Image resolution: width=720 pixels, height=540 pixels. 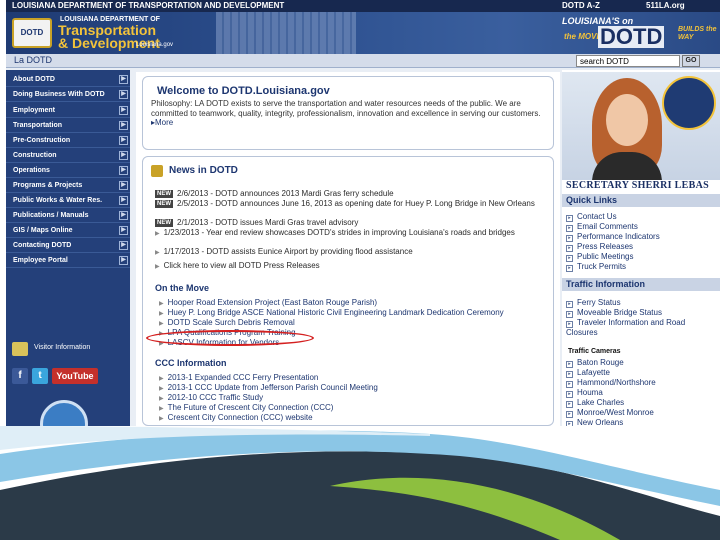 I want to click on dotd-logo-text: DOTD, so click(x=32, y=32).